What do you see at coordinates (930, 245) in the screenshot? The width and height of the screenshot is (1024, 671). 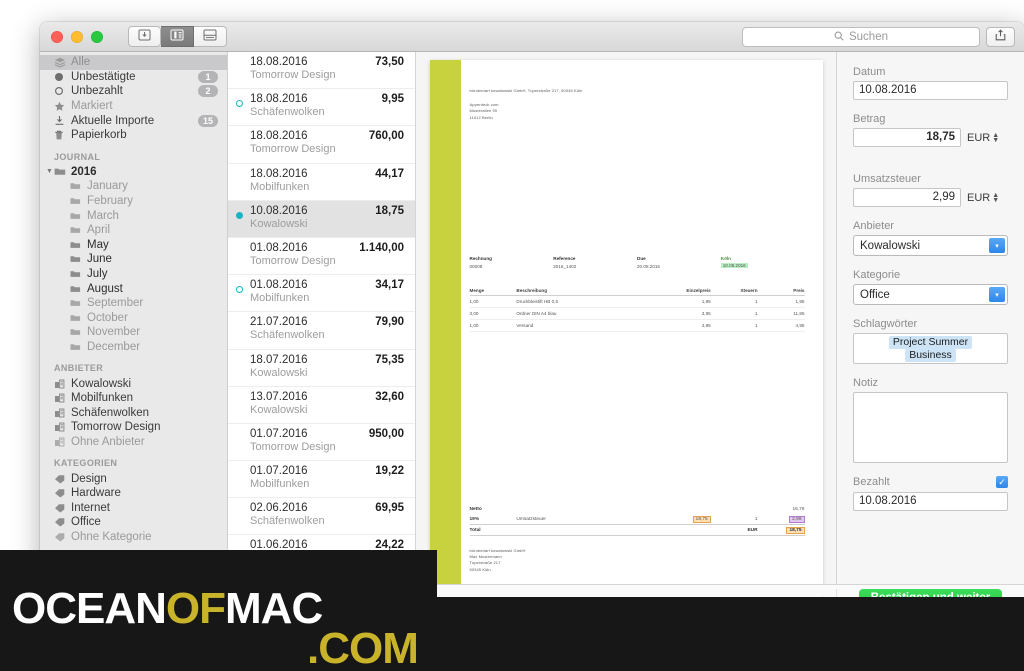 I see `vendor-popup-button: Kowalowski ▾` at bounding box center [930, 245].